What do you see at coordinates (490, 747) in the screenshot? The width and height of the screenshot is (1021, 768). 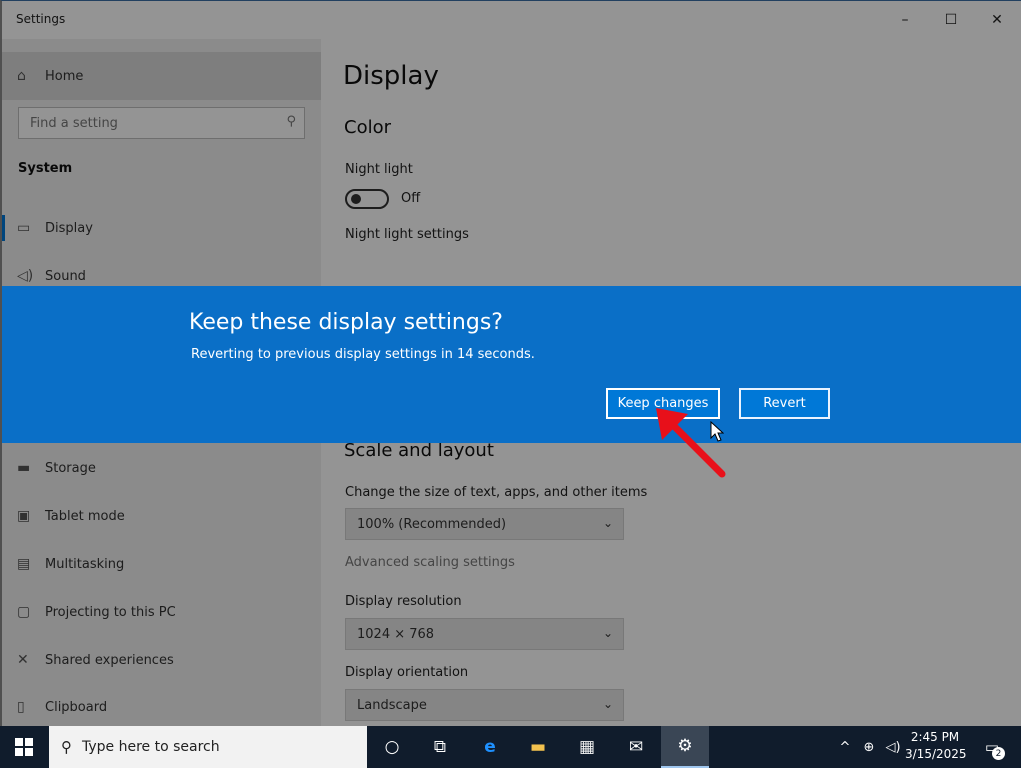 I see `edge-icon: e` at bounding box center [490, 747].